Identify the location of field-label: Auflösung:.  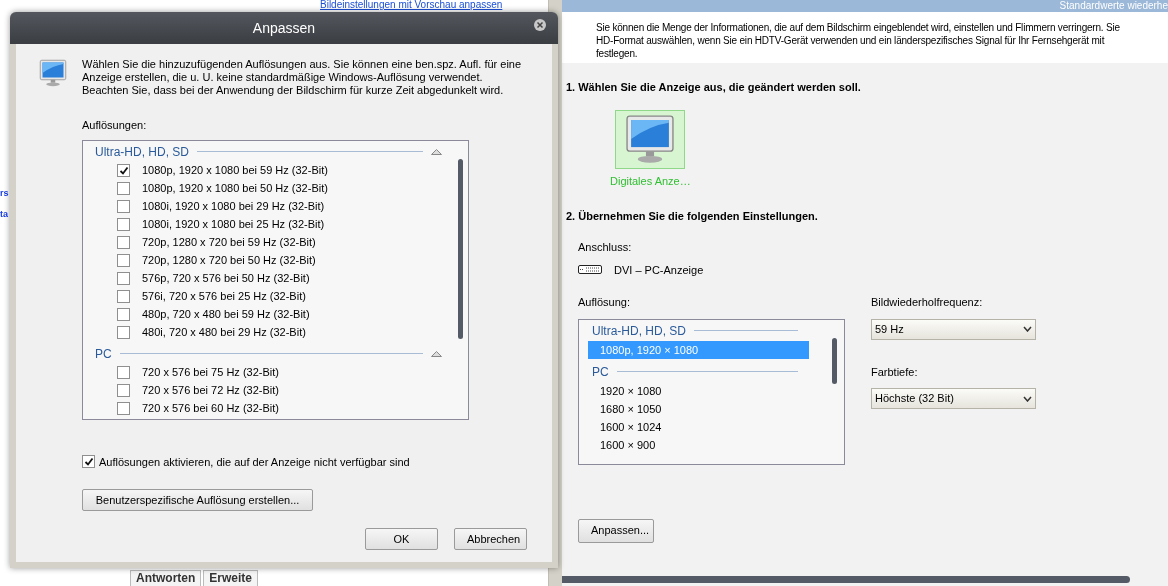
(604, 302).